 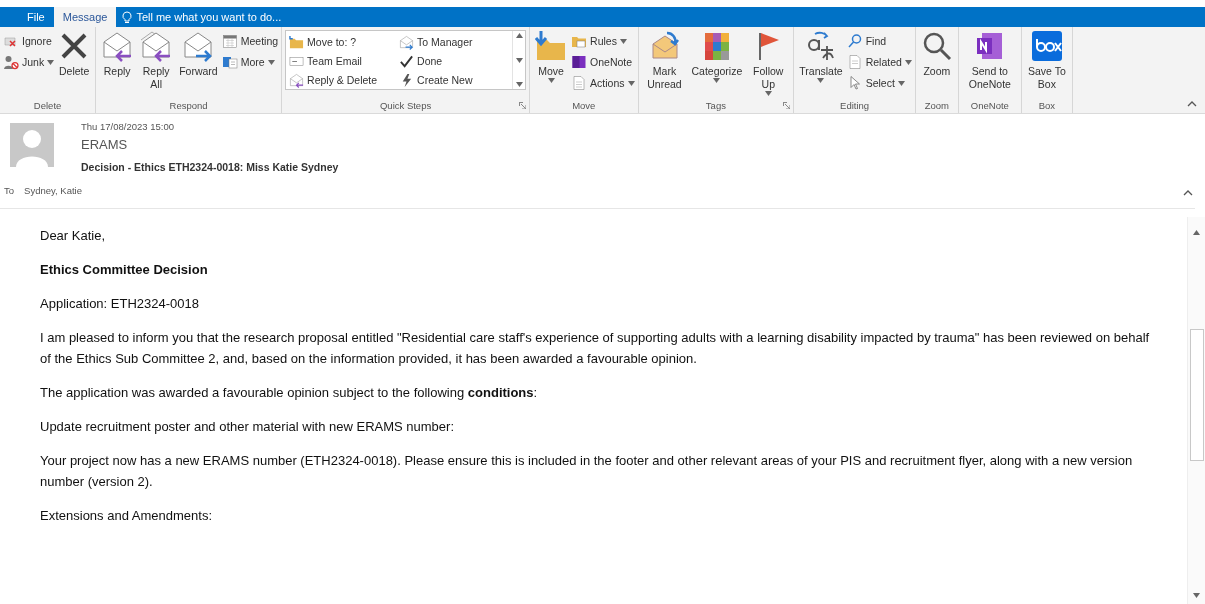 What do you see at coordinates (1046, 46) in the screenshot?
I see `box-logo-icon` at bounding box center [1046, 46].